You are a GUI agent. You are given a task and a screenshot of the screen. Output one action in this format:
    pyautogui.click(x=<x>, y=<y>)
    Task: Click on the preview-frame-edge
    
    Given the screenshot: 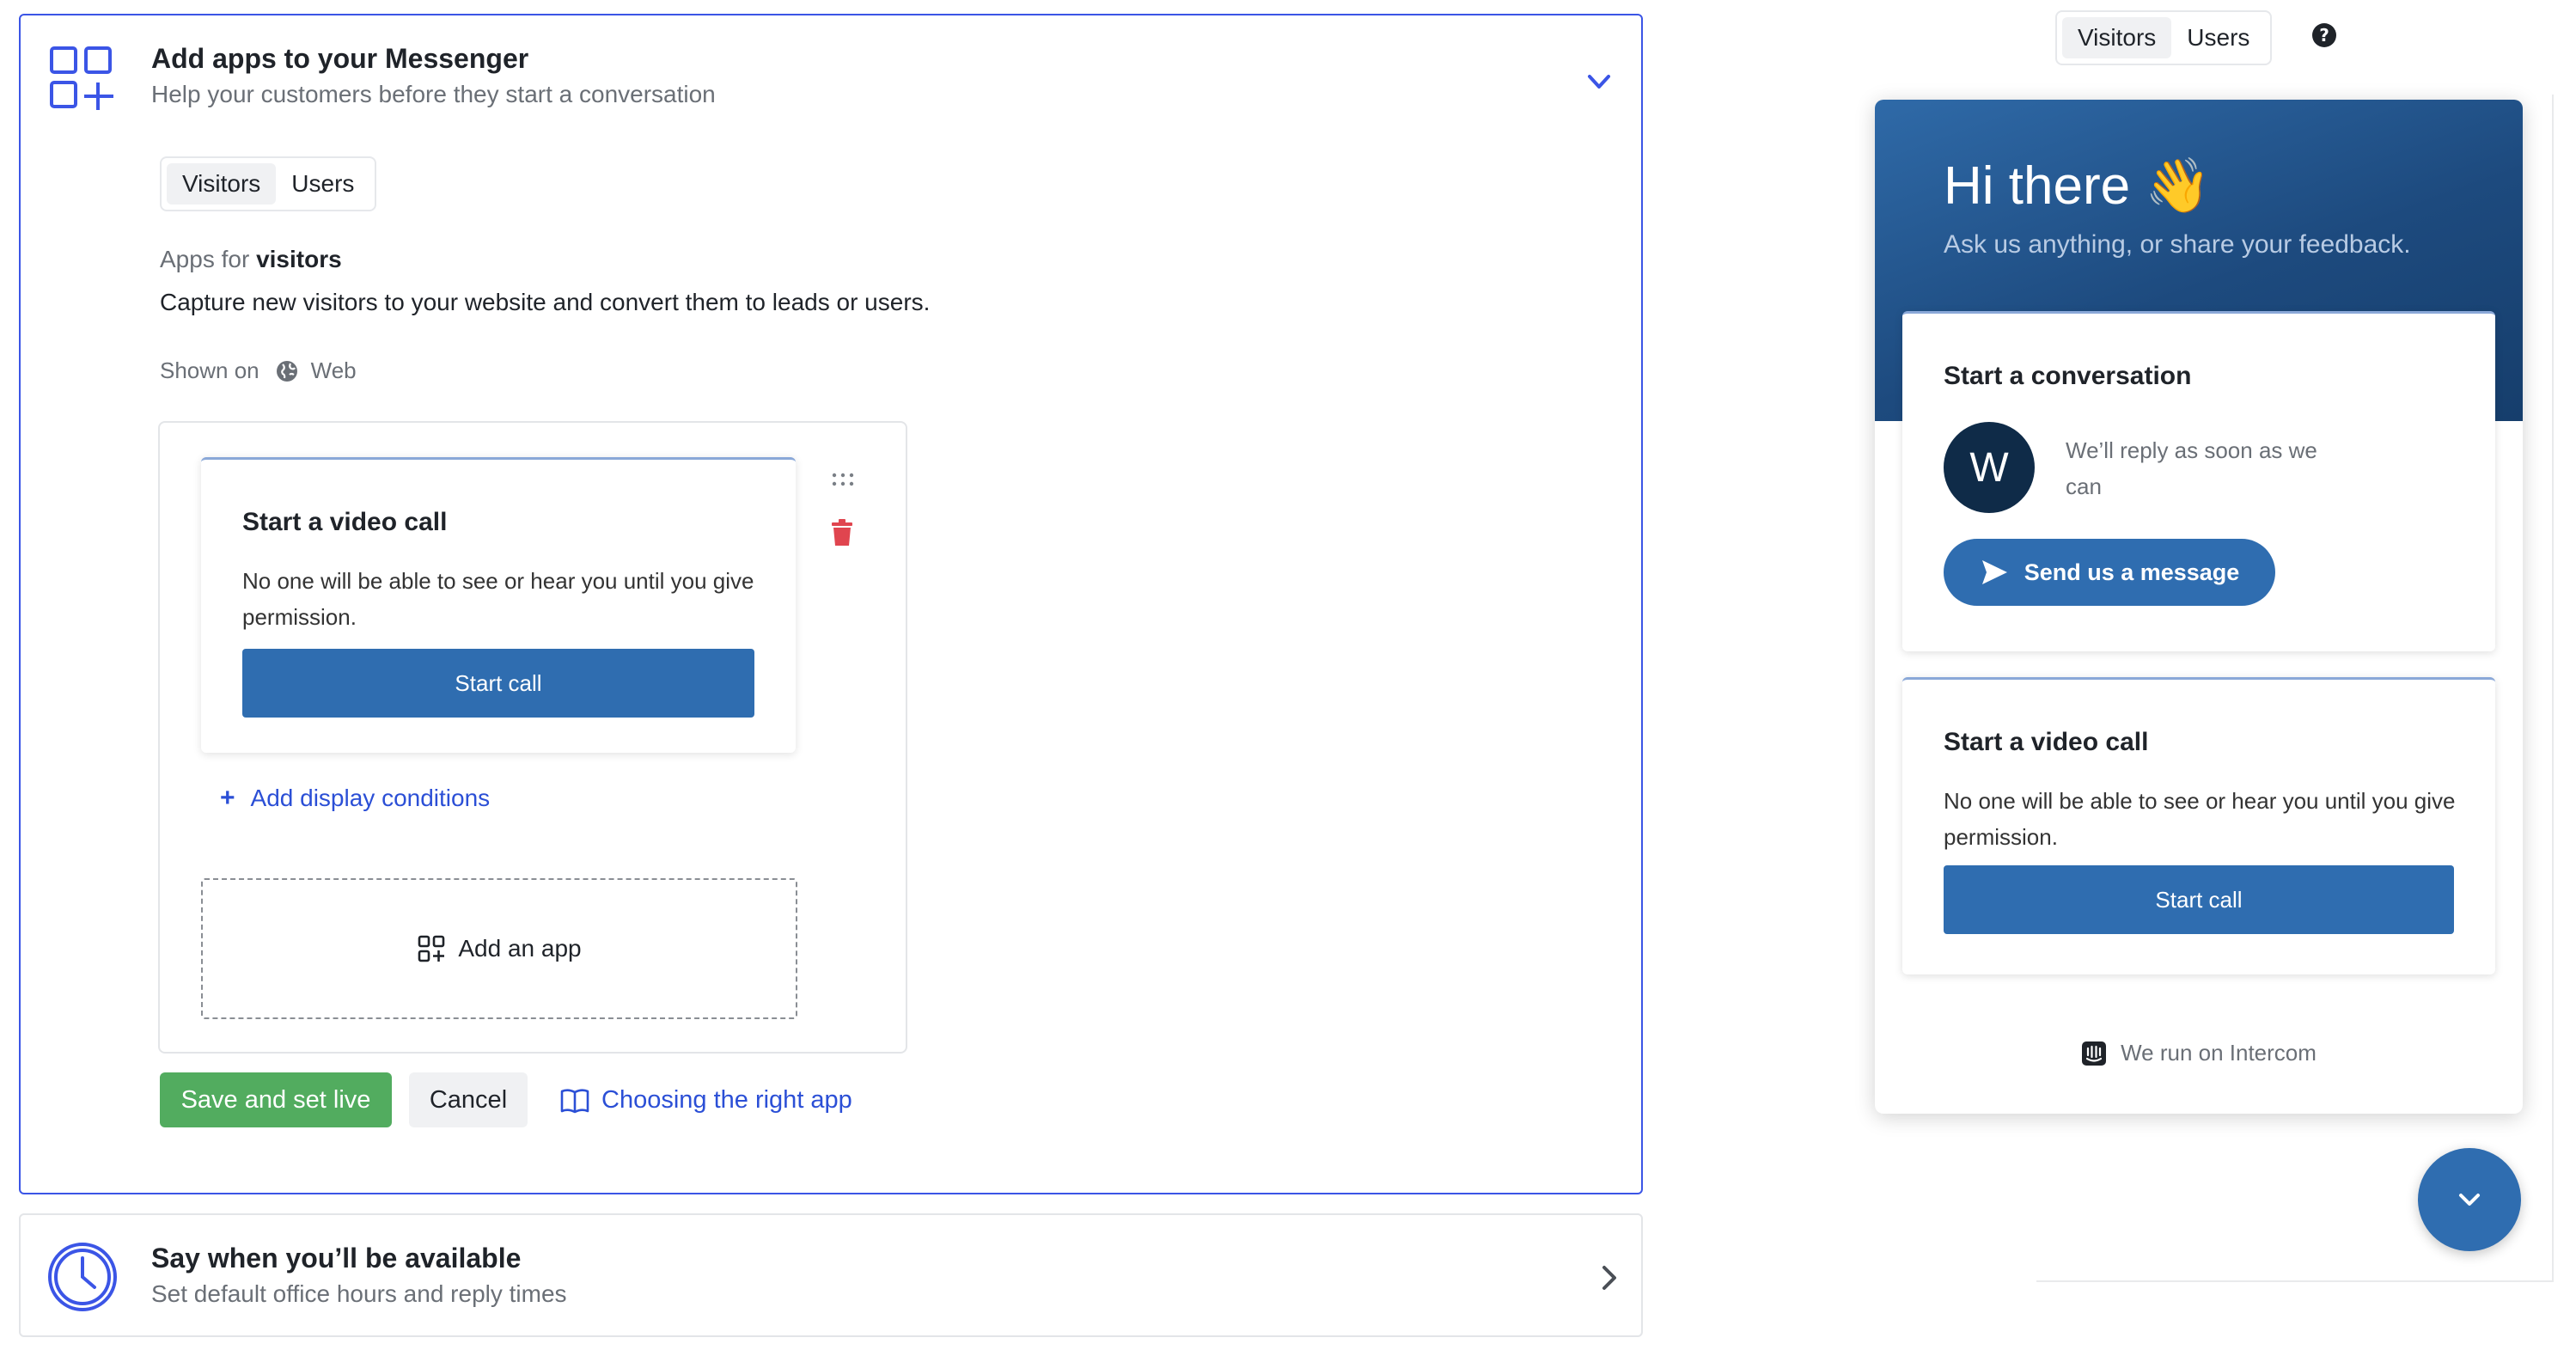 What is the action you would take?
    pyautogui.click(x=2295, y=1281)
    